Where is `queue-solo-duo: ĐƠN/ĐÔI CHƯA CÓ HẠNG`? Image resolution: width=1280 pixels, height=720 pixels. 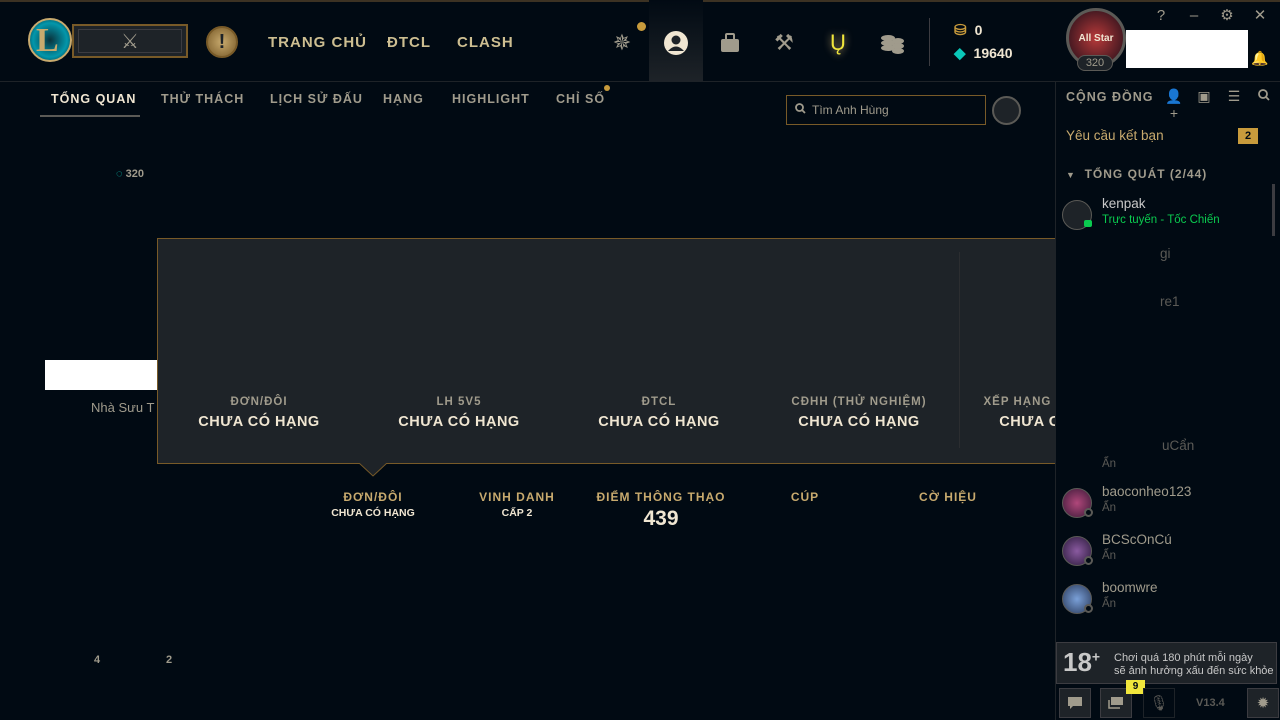
queue-solo-duo: ĐƠN/ĐÔI CHƯA CÓ HẠNG is located at coordinates (259, 413).